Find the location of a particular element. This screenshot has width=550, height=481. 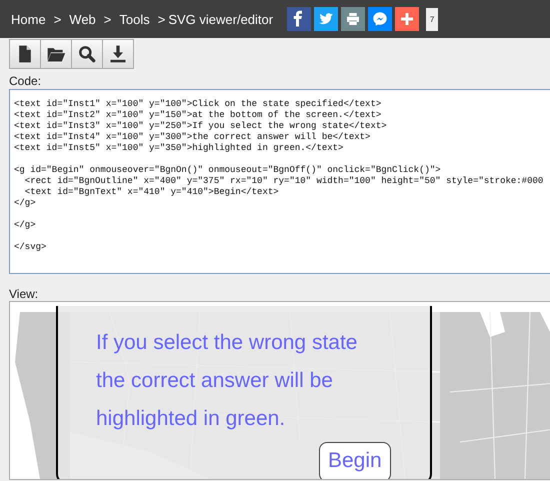

download-button is located at coordinates (118, 54).